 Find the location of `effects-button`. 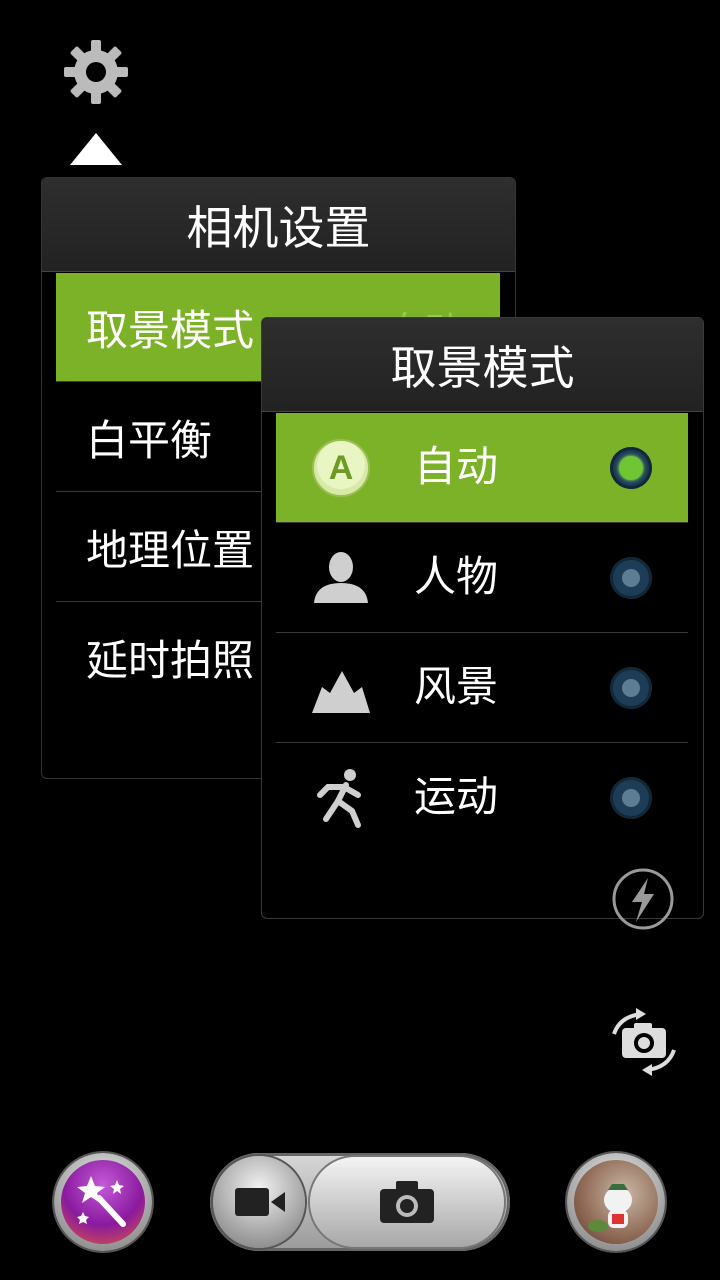

effects-button is located at coordinates (103, 1202).